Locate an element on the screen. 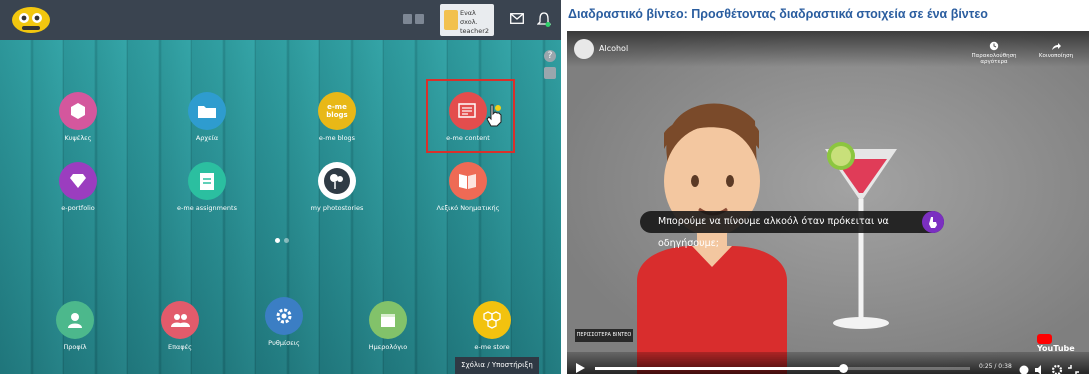 Image resolution: width=1089 pixels, height=374 pixels. app-tile-portfolio: e-portfolio is located at coordinates (78, 187).